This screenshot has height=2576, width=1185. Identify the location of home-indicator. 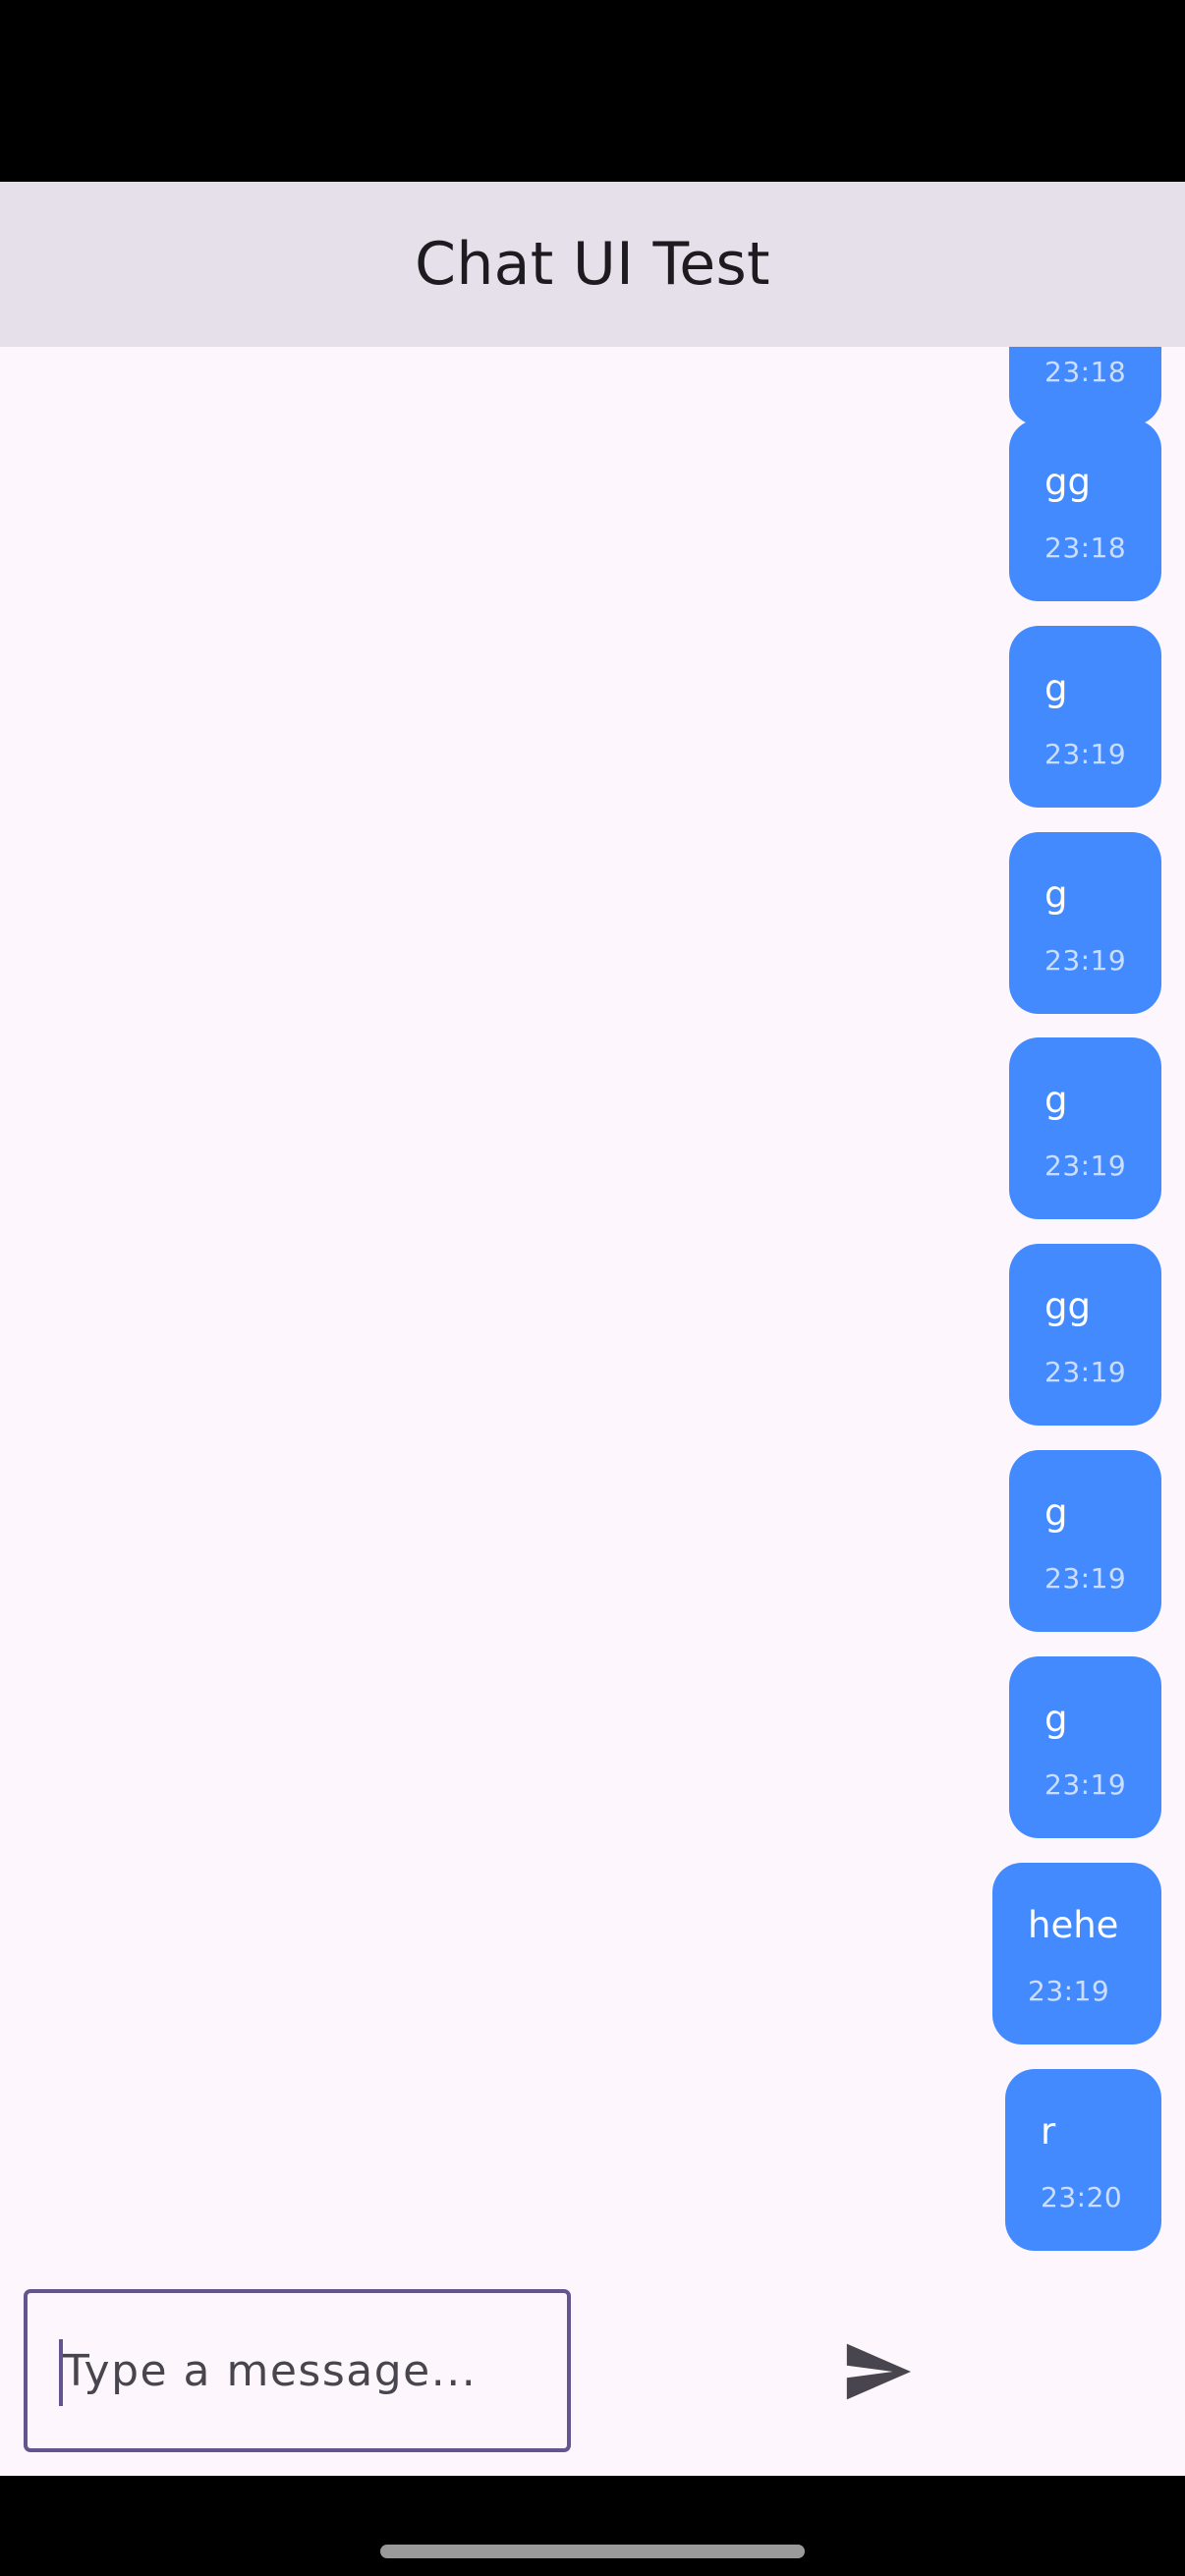
(592, 2551).